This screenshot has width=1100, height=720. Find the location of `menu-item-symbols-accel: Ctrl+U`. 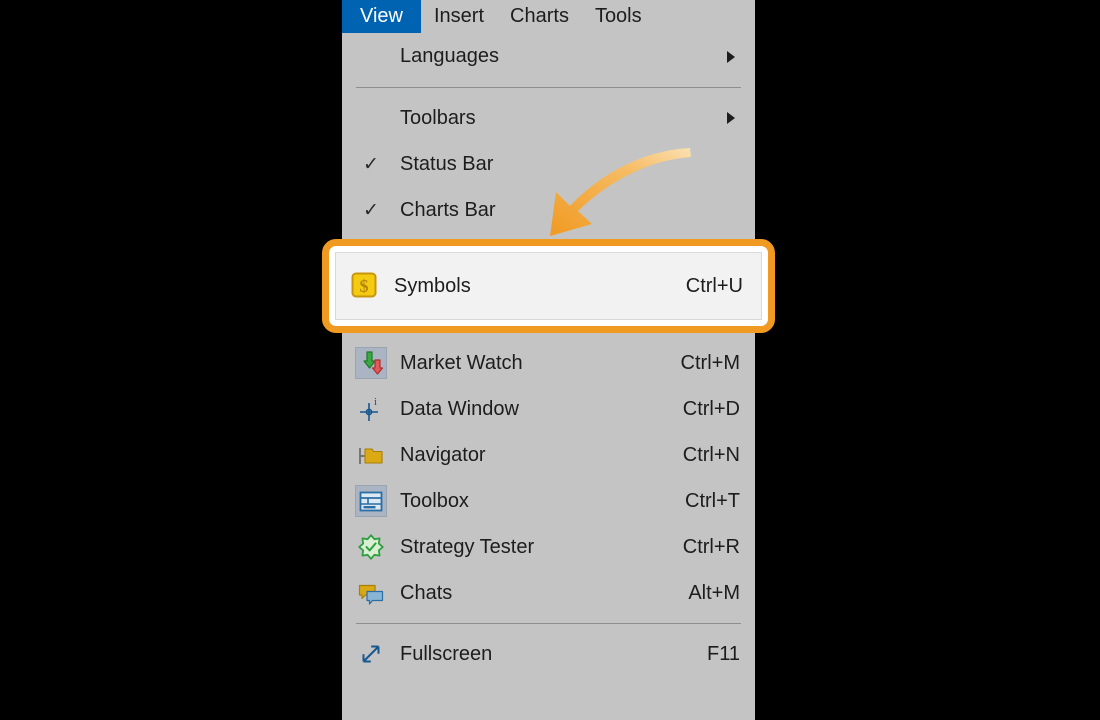

menu-item-symbols-accel: Ctrl+U is located at coordinates (714, 285).